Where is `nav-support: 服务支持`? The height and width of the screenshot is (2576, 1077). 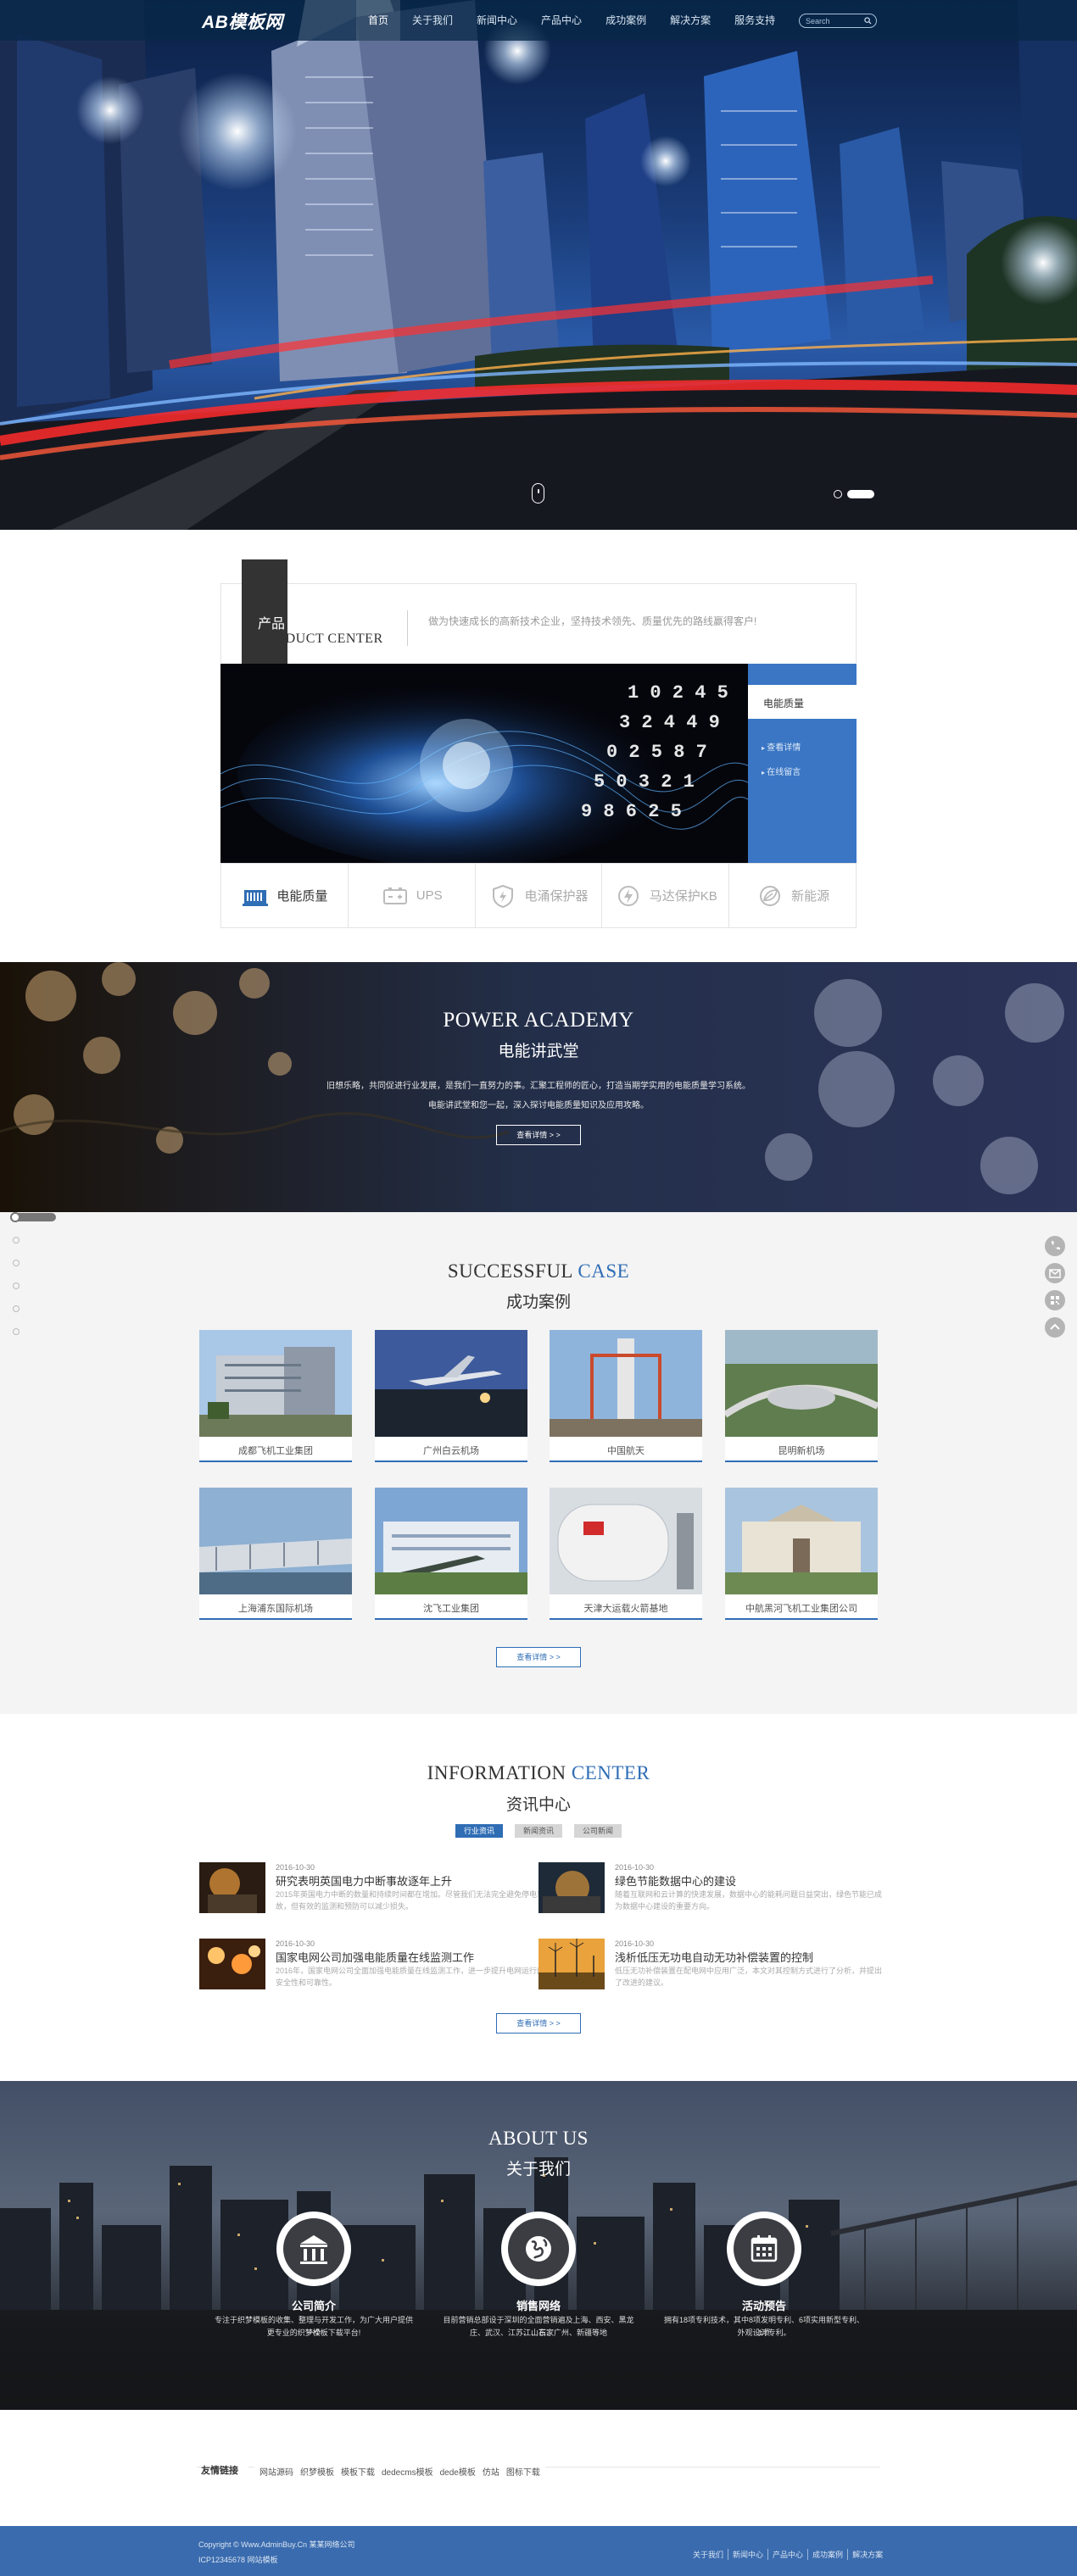
nav-support: 服务支持 is located at coordinates (755, 20).